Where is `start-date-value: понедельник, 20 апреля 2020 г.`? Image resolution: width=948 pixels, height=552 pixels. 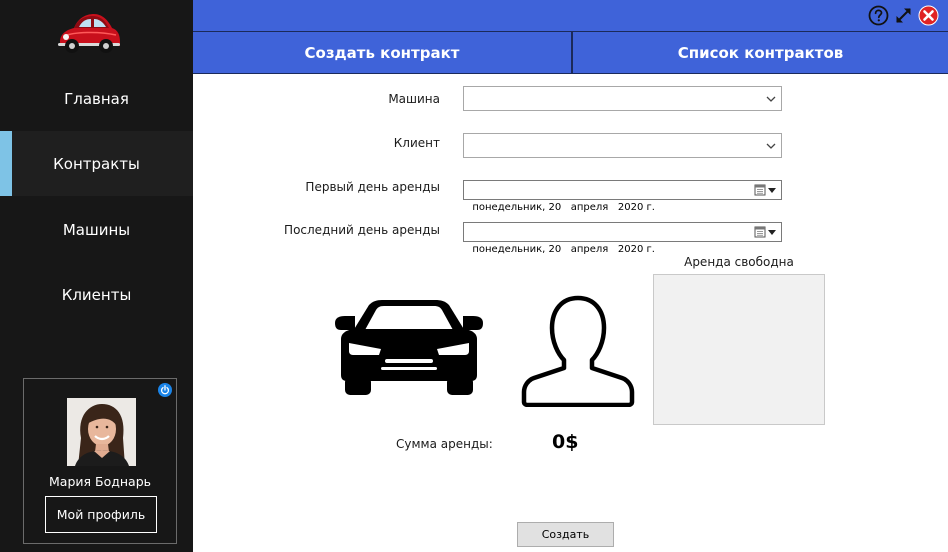 start-date-value: понедельник, 20 апреля 2020 г. is located at coordinates (563, 207).